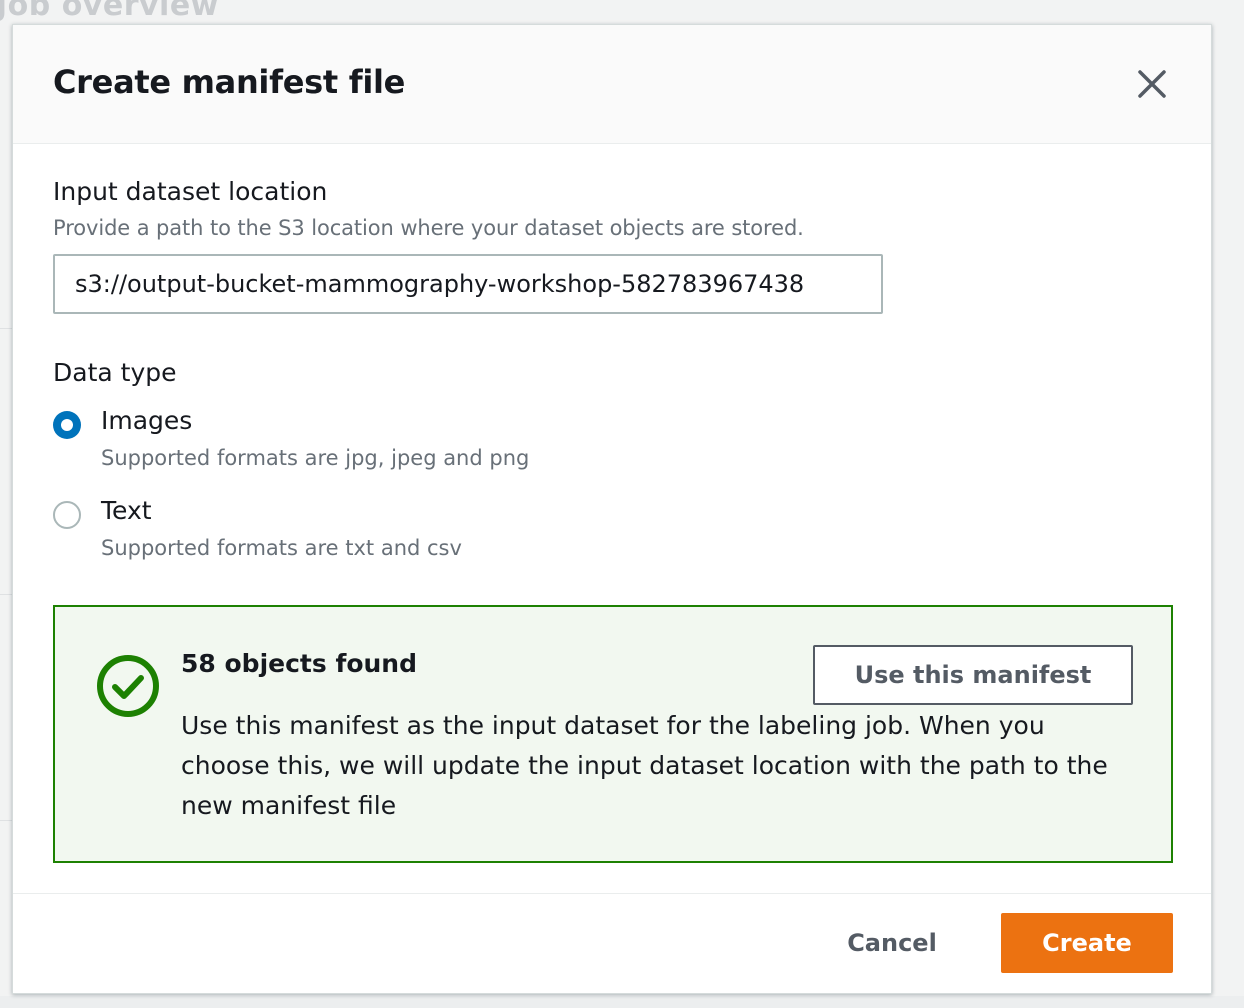  Describe the element at coordinates (468, 284) in the screenshot. I see `input-dataset-path-field` at that location.